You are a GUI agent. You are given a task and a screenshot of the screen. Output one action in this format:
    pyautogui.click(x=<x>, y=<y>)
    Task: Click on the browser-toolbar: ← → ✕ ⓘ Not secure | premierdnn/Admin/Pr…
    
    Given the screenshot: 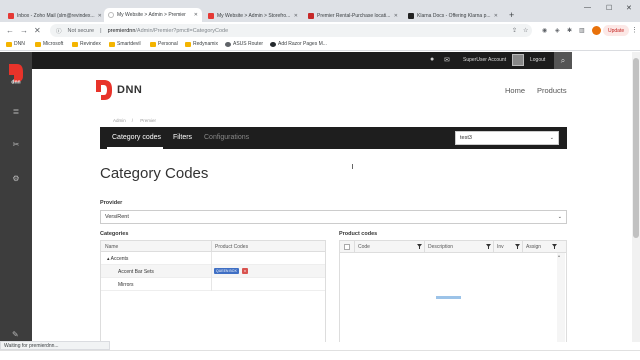 What is the action you would take?
    pyautogui.click(x=320, y=30)
    